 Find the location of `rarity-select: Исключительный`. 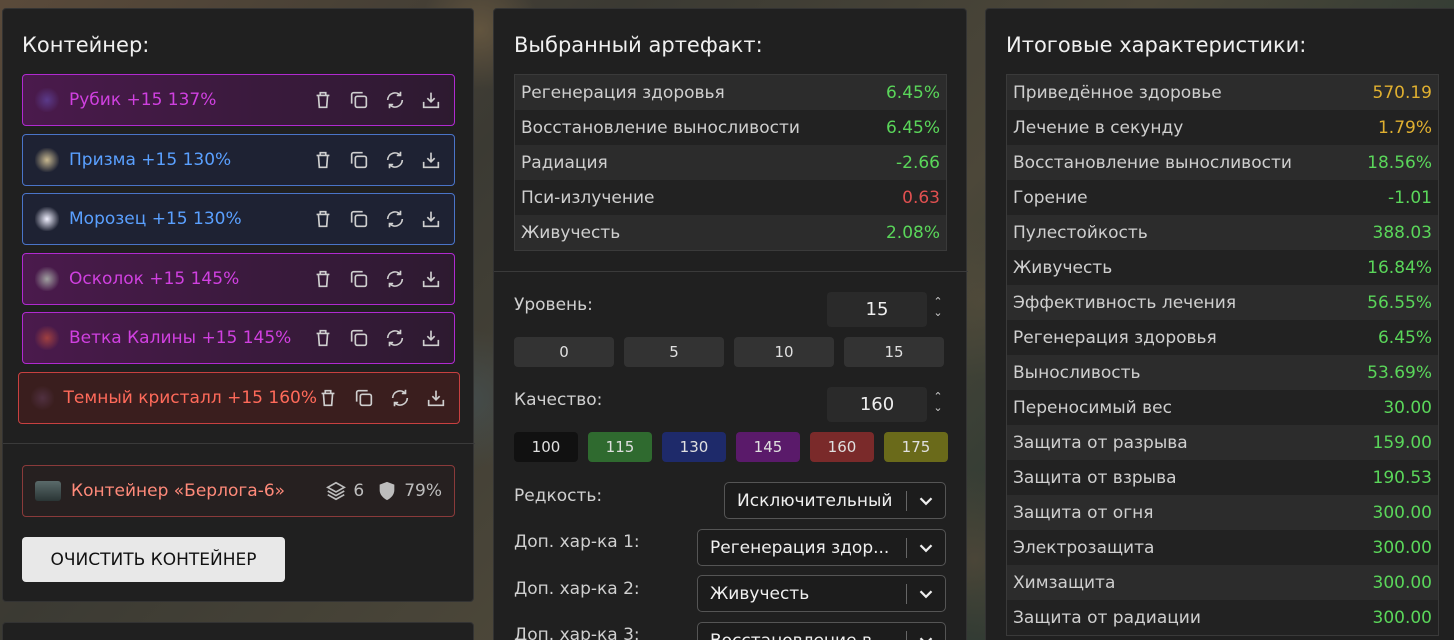

rarity-select: Исключительный is located at coordinates (835, 500).